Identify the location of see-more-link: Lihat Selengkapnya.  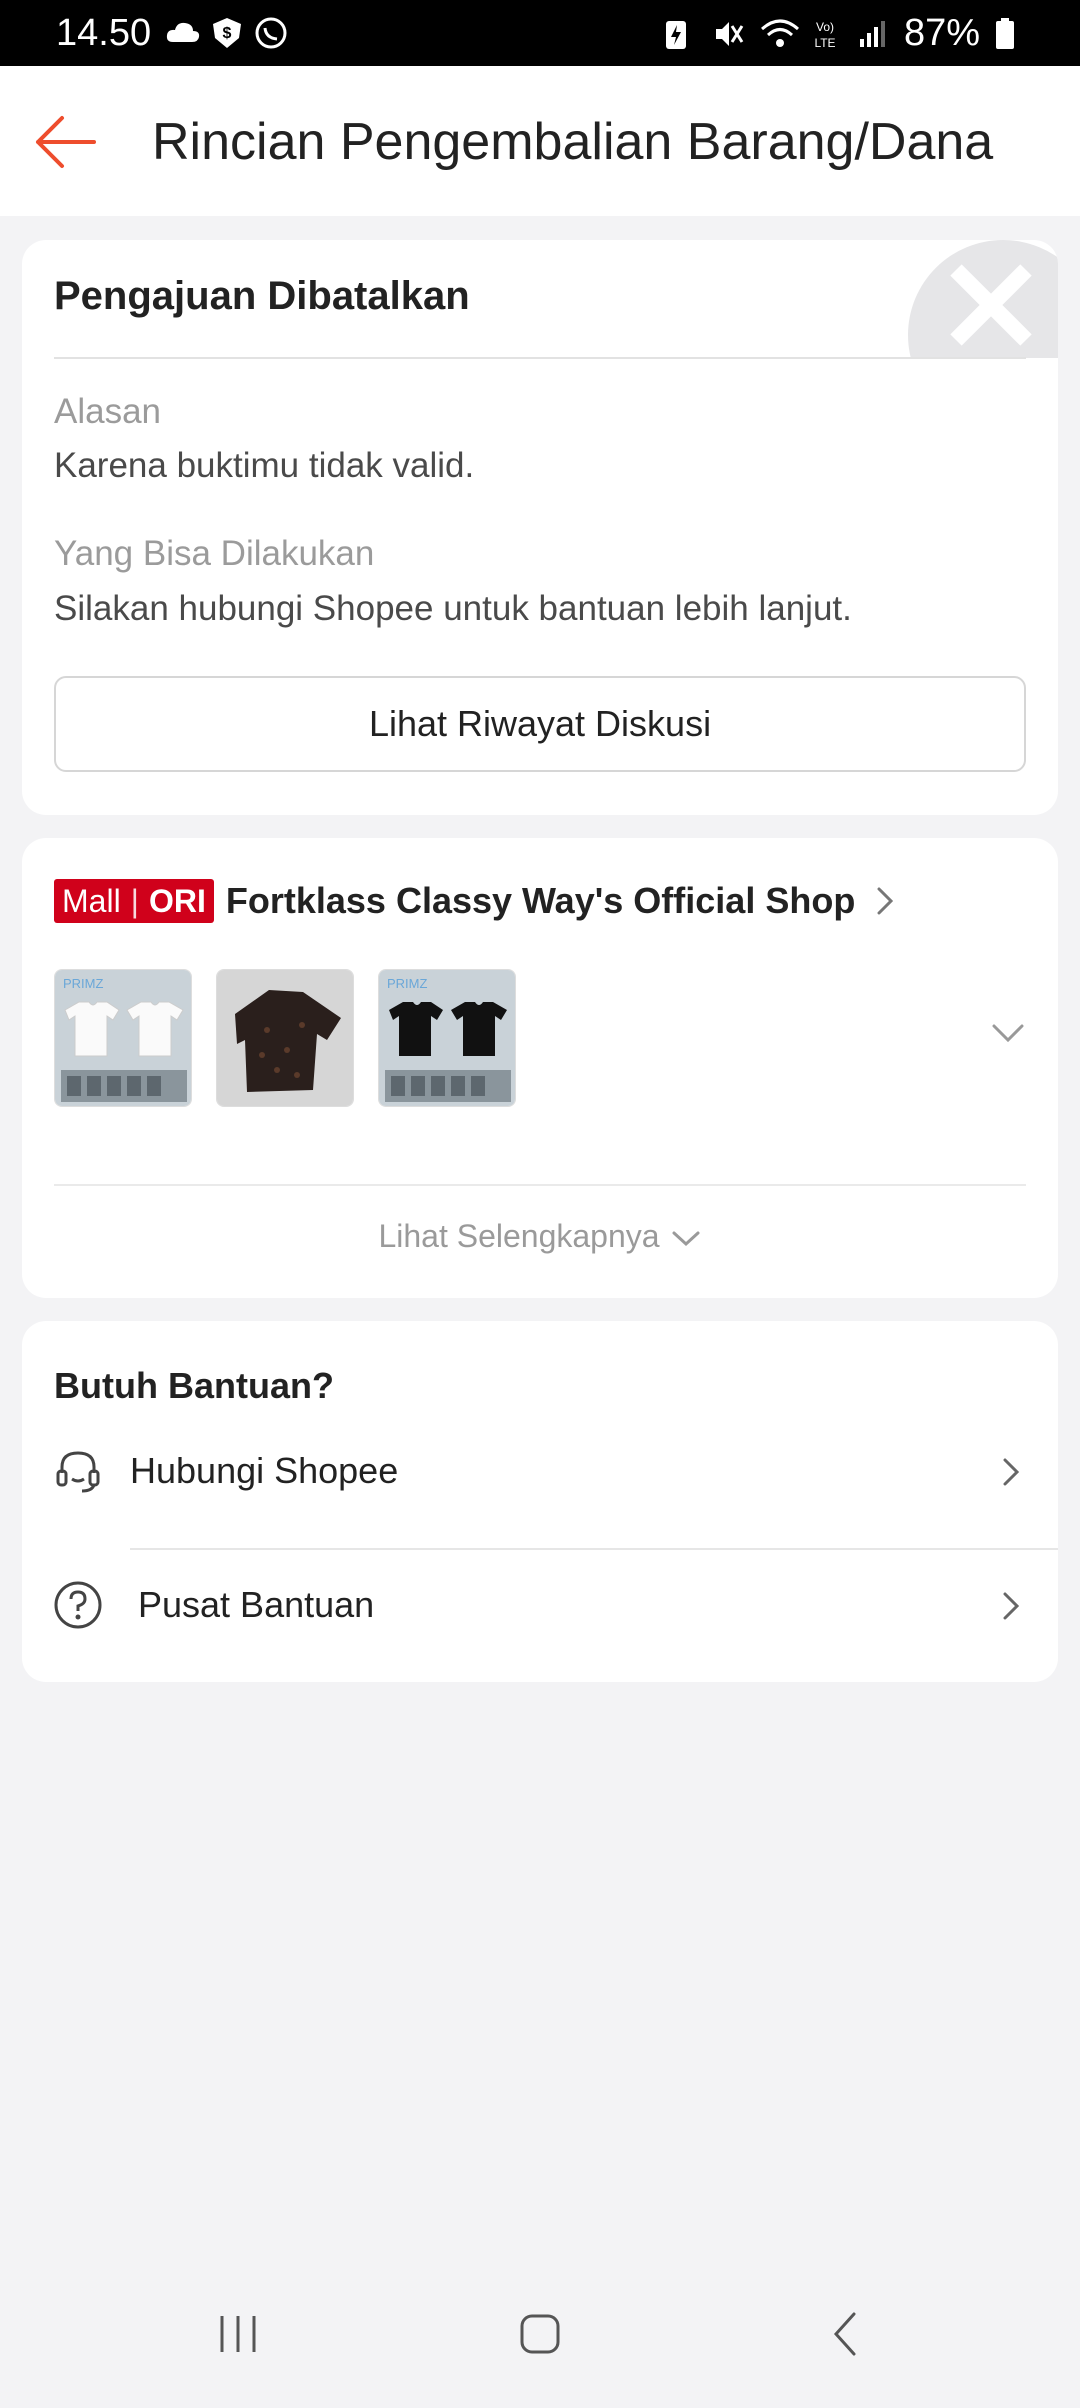
(540, 1236).